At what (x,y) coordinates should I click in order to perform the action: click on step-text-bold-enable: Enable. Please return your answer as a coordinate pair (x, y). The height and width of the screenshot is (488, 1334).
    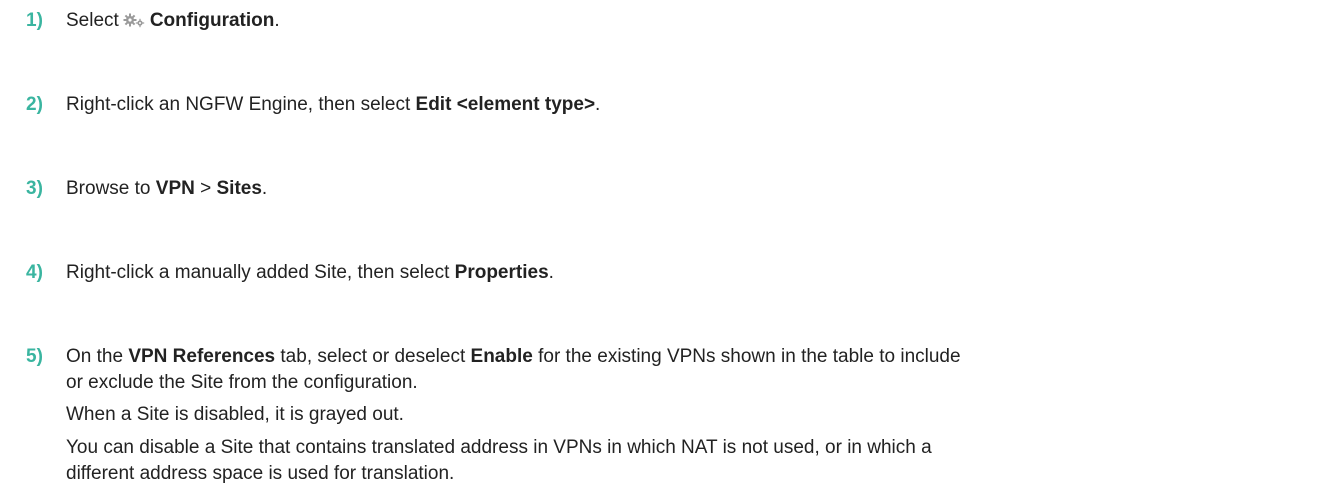
    Looking at the image, I should click on (501, 356).